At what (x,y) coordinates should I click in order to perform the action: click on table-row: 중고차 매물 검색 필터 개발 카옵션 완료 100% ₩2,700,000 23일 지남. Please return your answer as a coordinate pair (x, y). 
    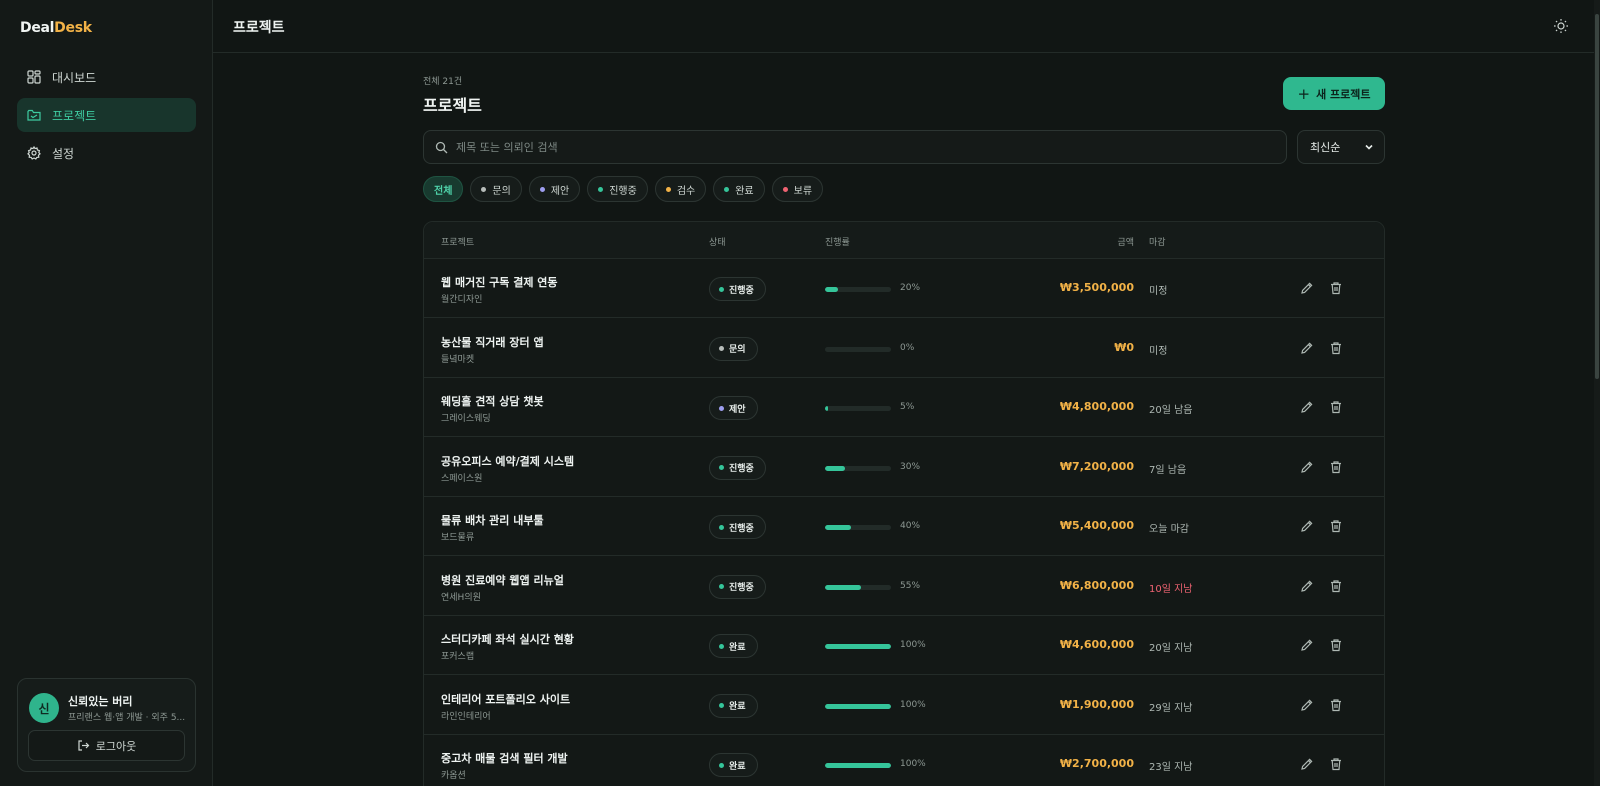
    Looking at the image, I should click on (904, 760).